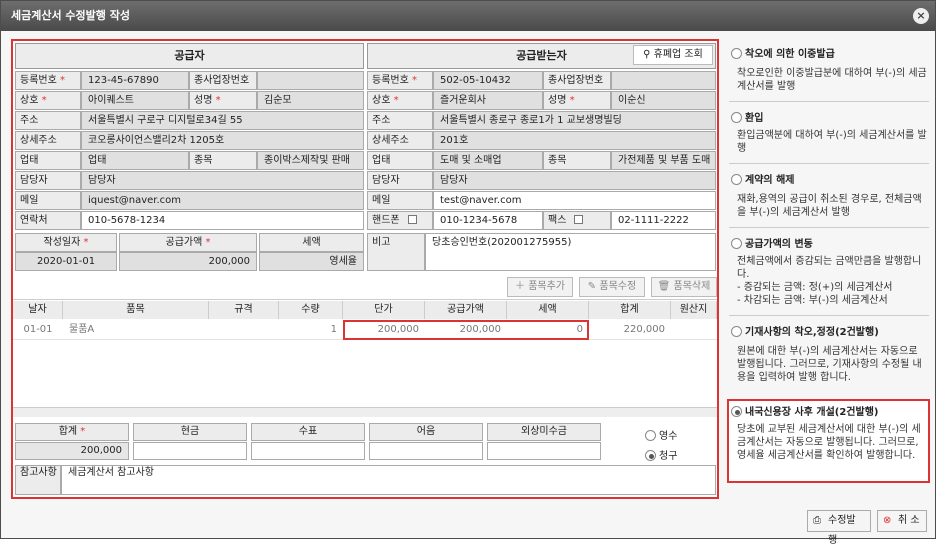 This screenshot has width=936, height=551. I want to click on receiver-addr2-label: 상세주소, so click(400, 140).